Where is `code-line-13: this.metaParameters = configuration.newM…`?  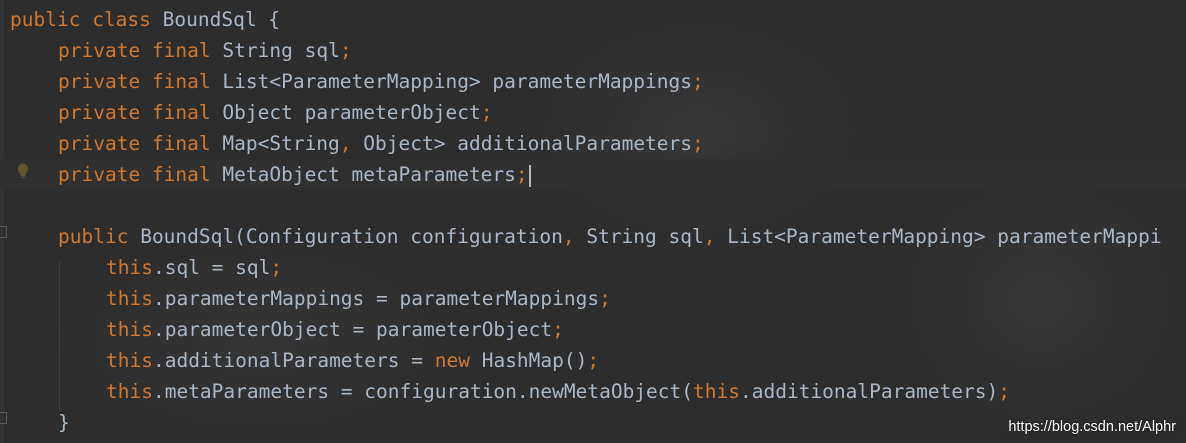 code-line-13: this.metaParameters = configuration.newM… is located at coordinates (510, 391).